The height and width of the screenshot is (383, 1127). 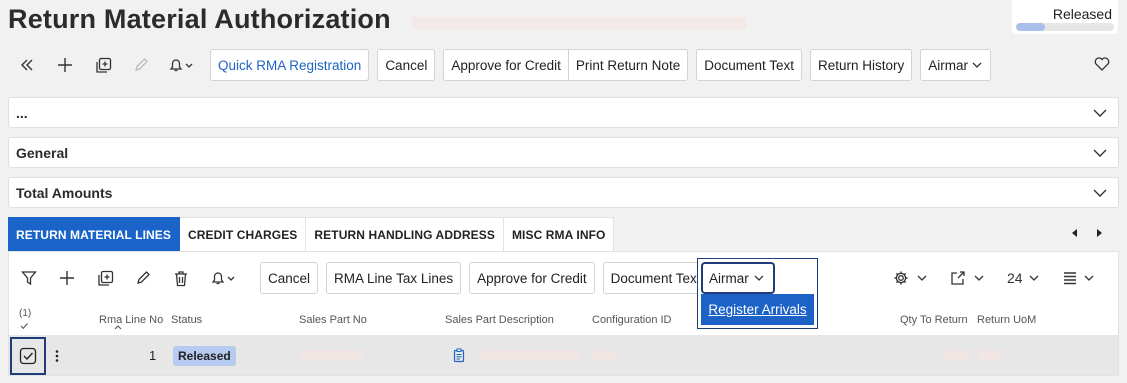 I want to click on export-menu, so click(x=968, y=278).